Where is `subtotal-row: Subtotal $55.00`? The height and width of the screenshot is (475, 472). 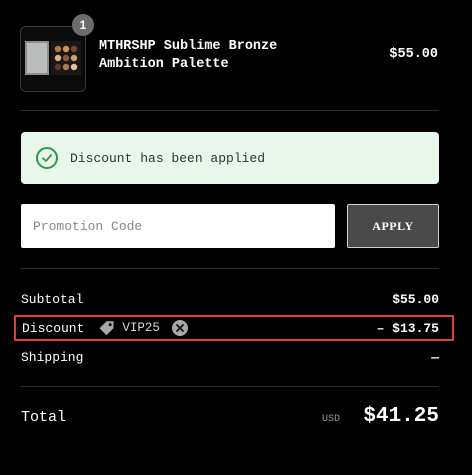 subtotal-row: Subtotal $55.00 is located at coordinates (230, 299).